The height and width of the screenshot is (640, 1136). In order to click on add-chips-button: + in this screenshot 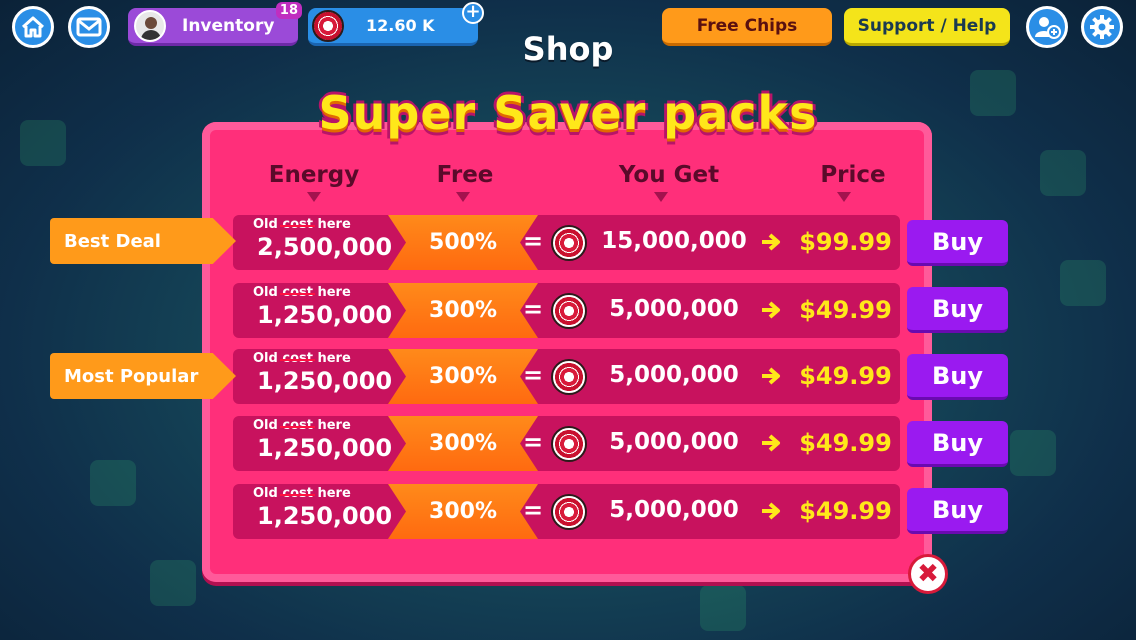, I will do `click(473, 13)`.